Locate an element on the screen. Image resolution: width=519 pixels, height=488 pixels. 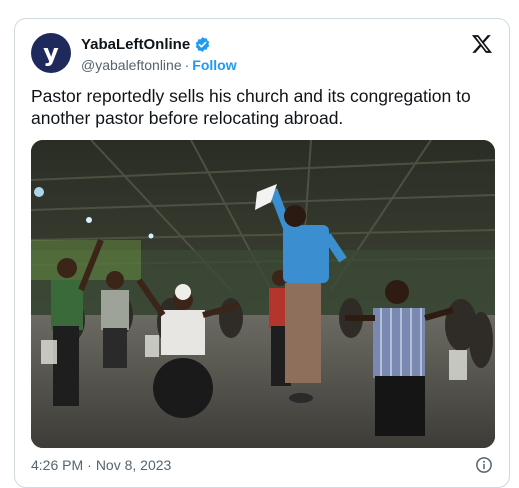
tweet-date: Nov 8, 2023 is located at coordinates (133, 465).